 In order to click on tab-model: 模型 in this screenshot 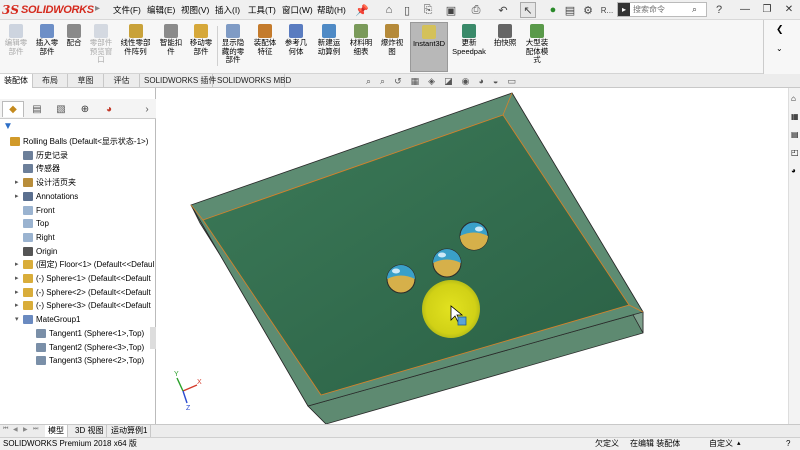, I will do `click(56, 431)`.